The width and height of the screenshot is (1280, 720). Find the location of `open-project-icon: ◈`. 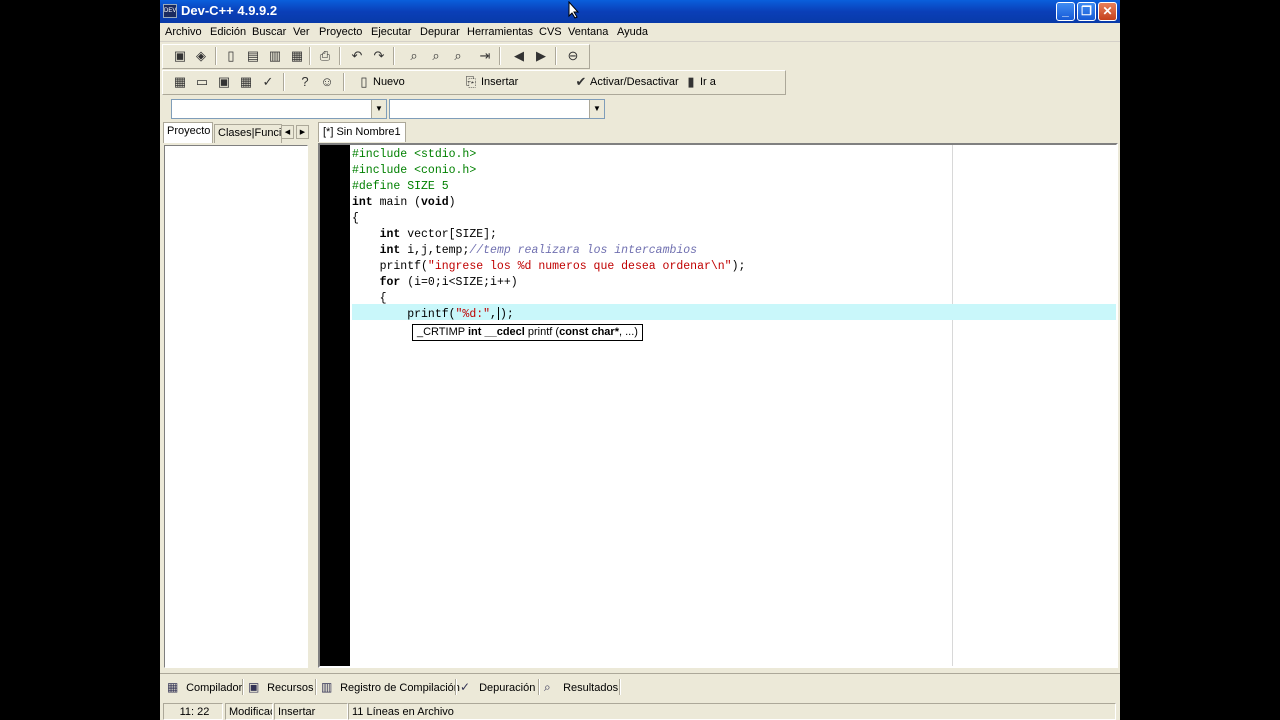

open-project-icon: ◈ is located at coordinates (201, 56).